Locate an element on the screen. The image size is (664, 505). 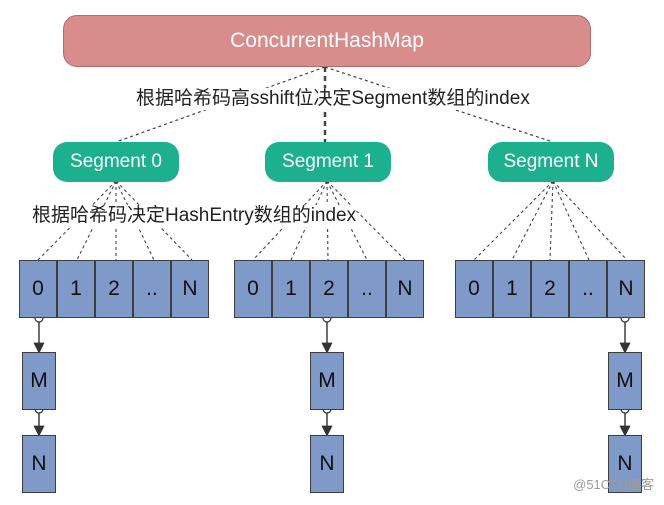
segment-n-label: Segment N is located at coordinates (551, 161).